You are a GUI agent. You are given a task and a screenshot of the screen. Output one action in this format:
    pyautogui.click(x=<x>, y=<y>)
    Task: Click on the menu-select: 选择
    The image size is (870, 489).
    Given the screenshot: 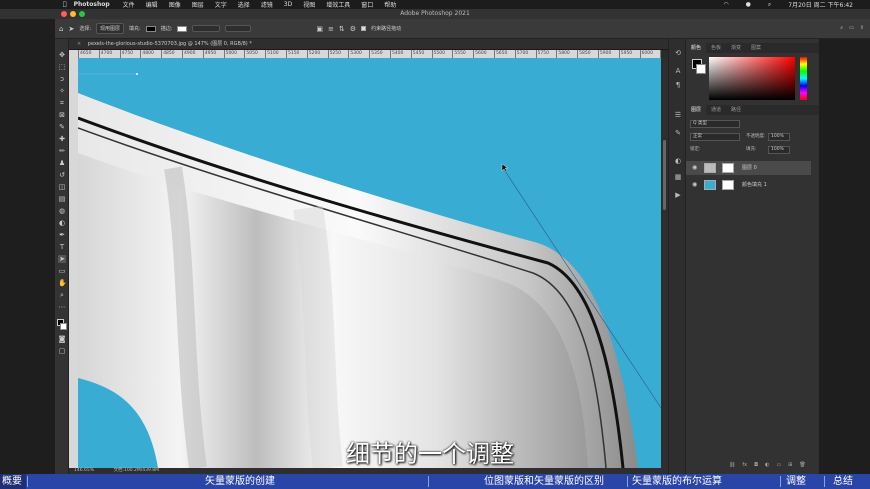 What is the action you would take?
    pyautogui.click(x=244, y=4)
    